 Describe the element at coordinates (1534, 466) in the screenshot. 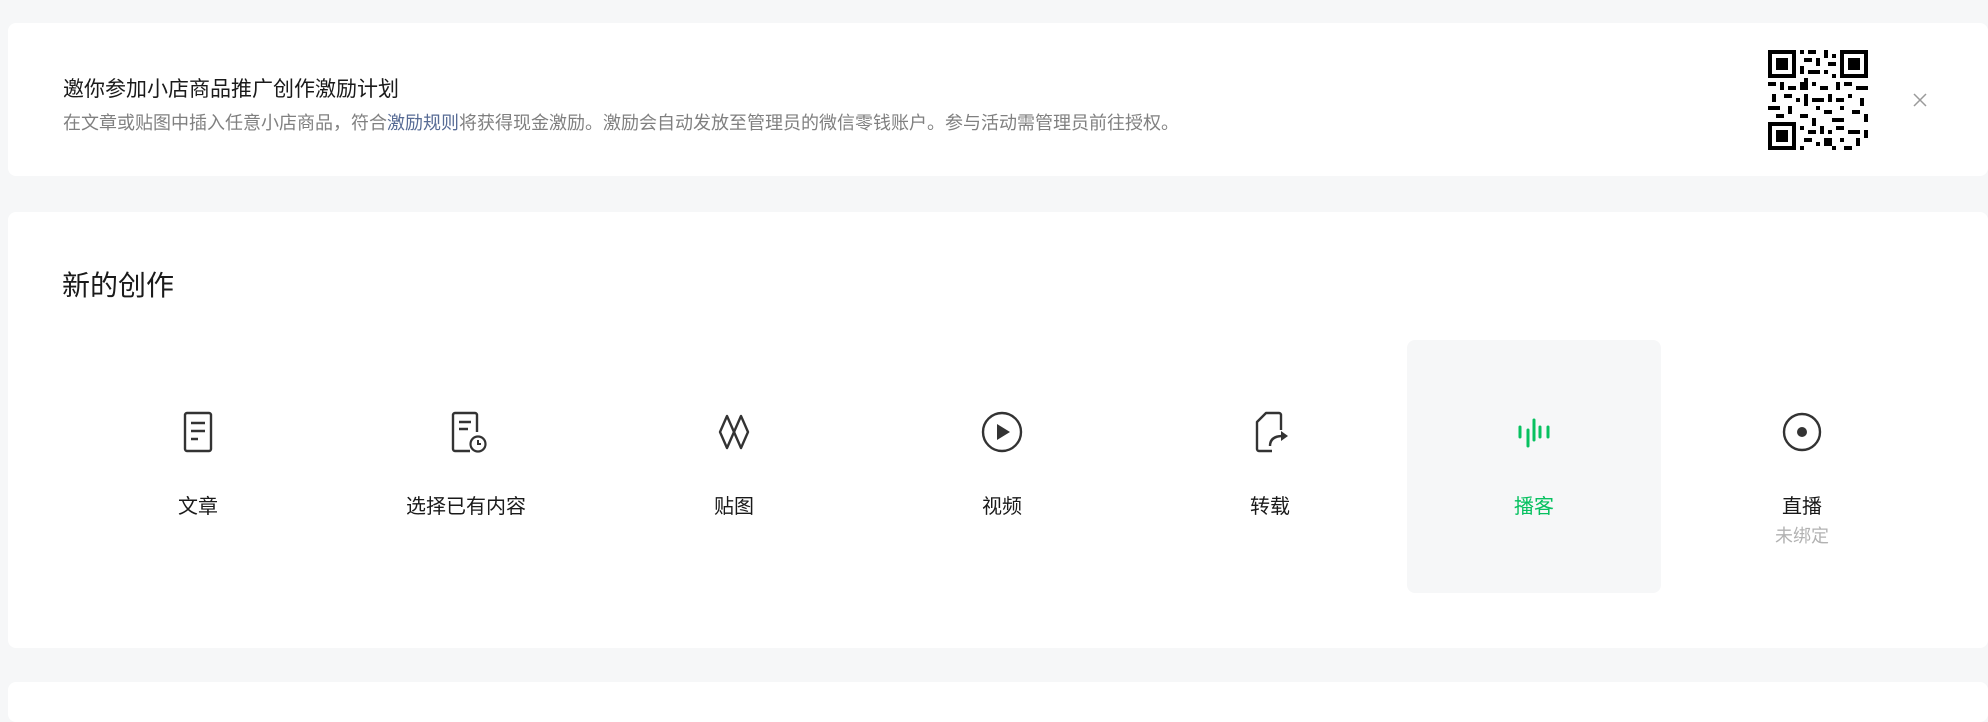

I see `create-podcast-button: 播客` at that location.